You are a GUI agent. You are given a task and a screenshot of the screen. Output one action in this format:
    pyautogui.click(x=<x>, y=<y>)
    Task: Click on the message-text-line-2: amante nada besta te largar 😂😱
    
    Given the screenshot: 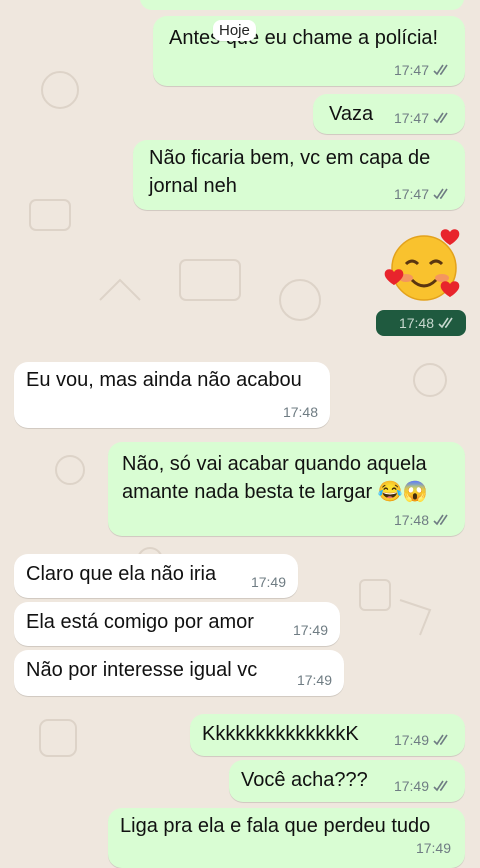 What is the action you would take?
    pyautogui.click(x=275, y=492)
    